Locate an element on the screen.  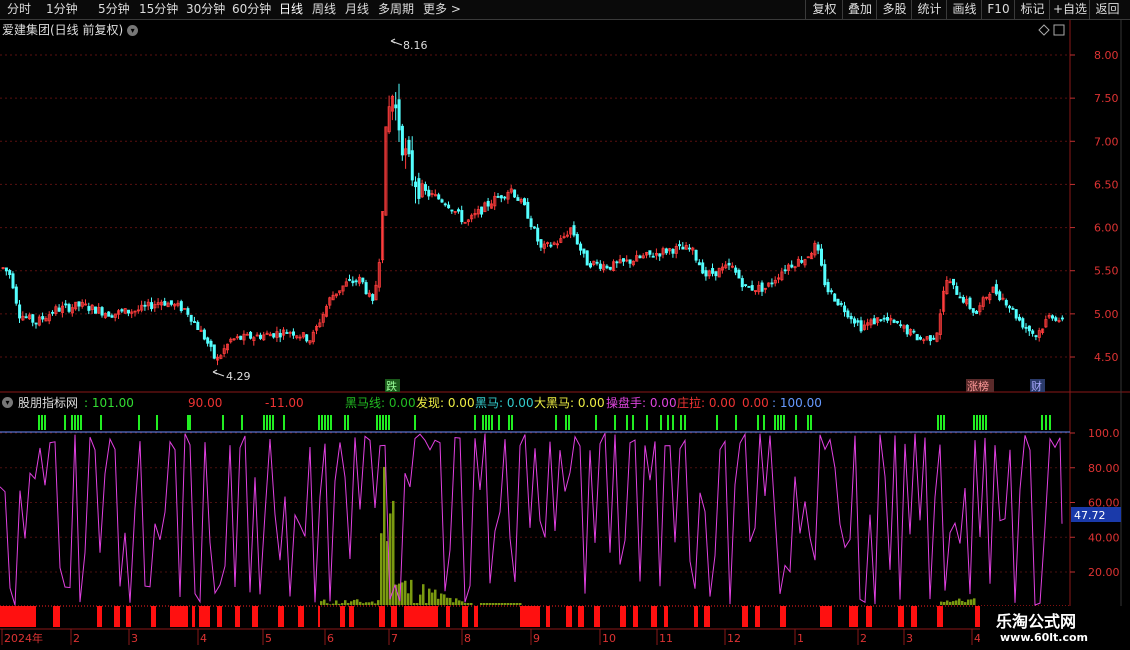
indicator-axis-label: 20.00 is located at coordinates (1104, 572).